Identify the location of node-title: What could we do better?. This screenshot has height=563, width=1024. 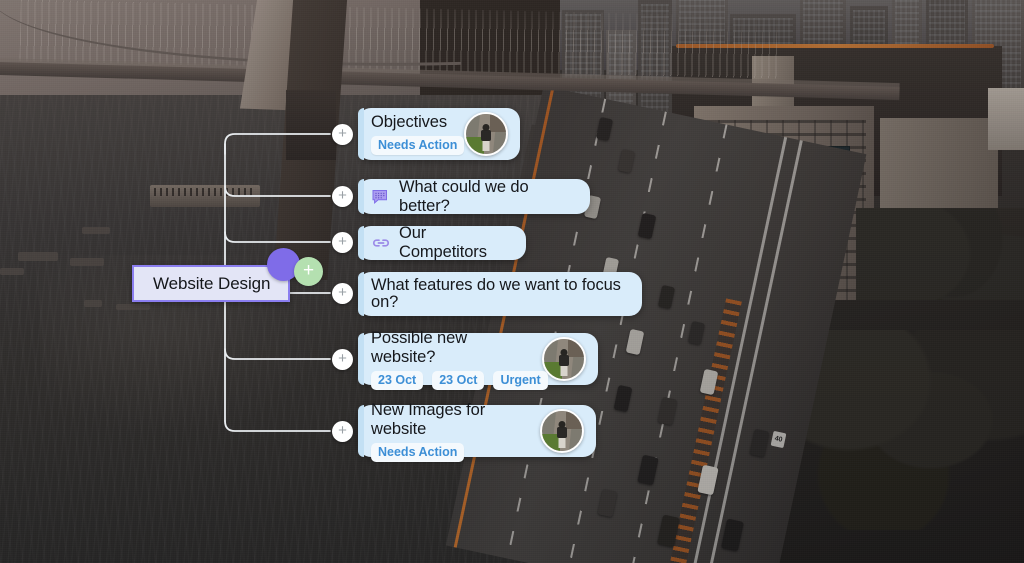
(466, 196).